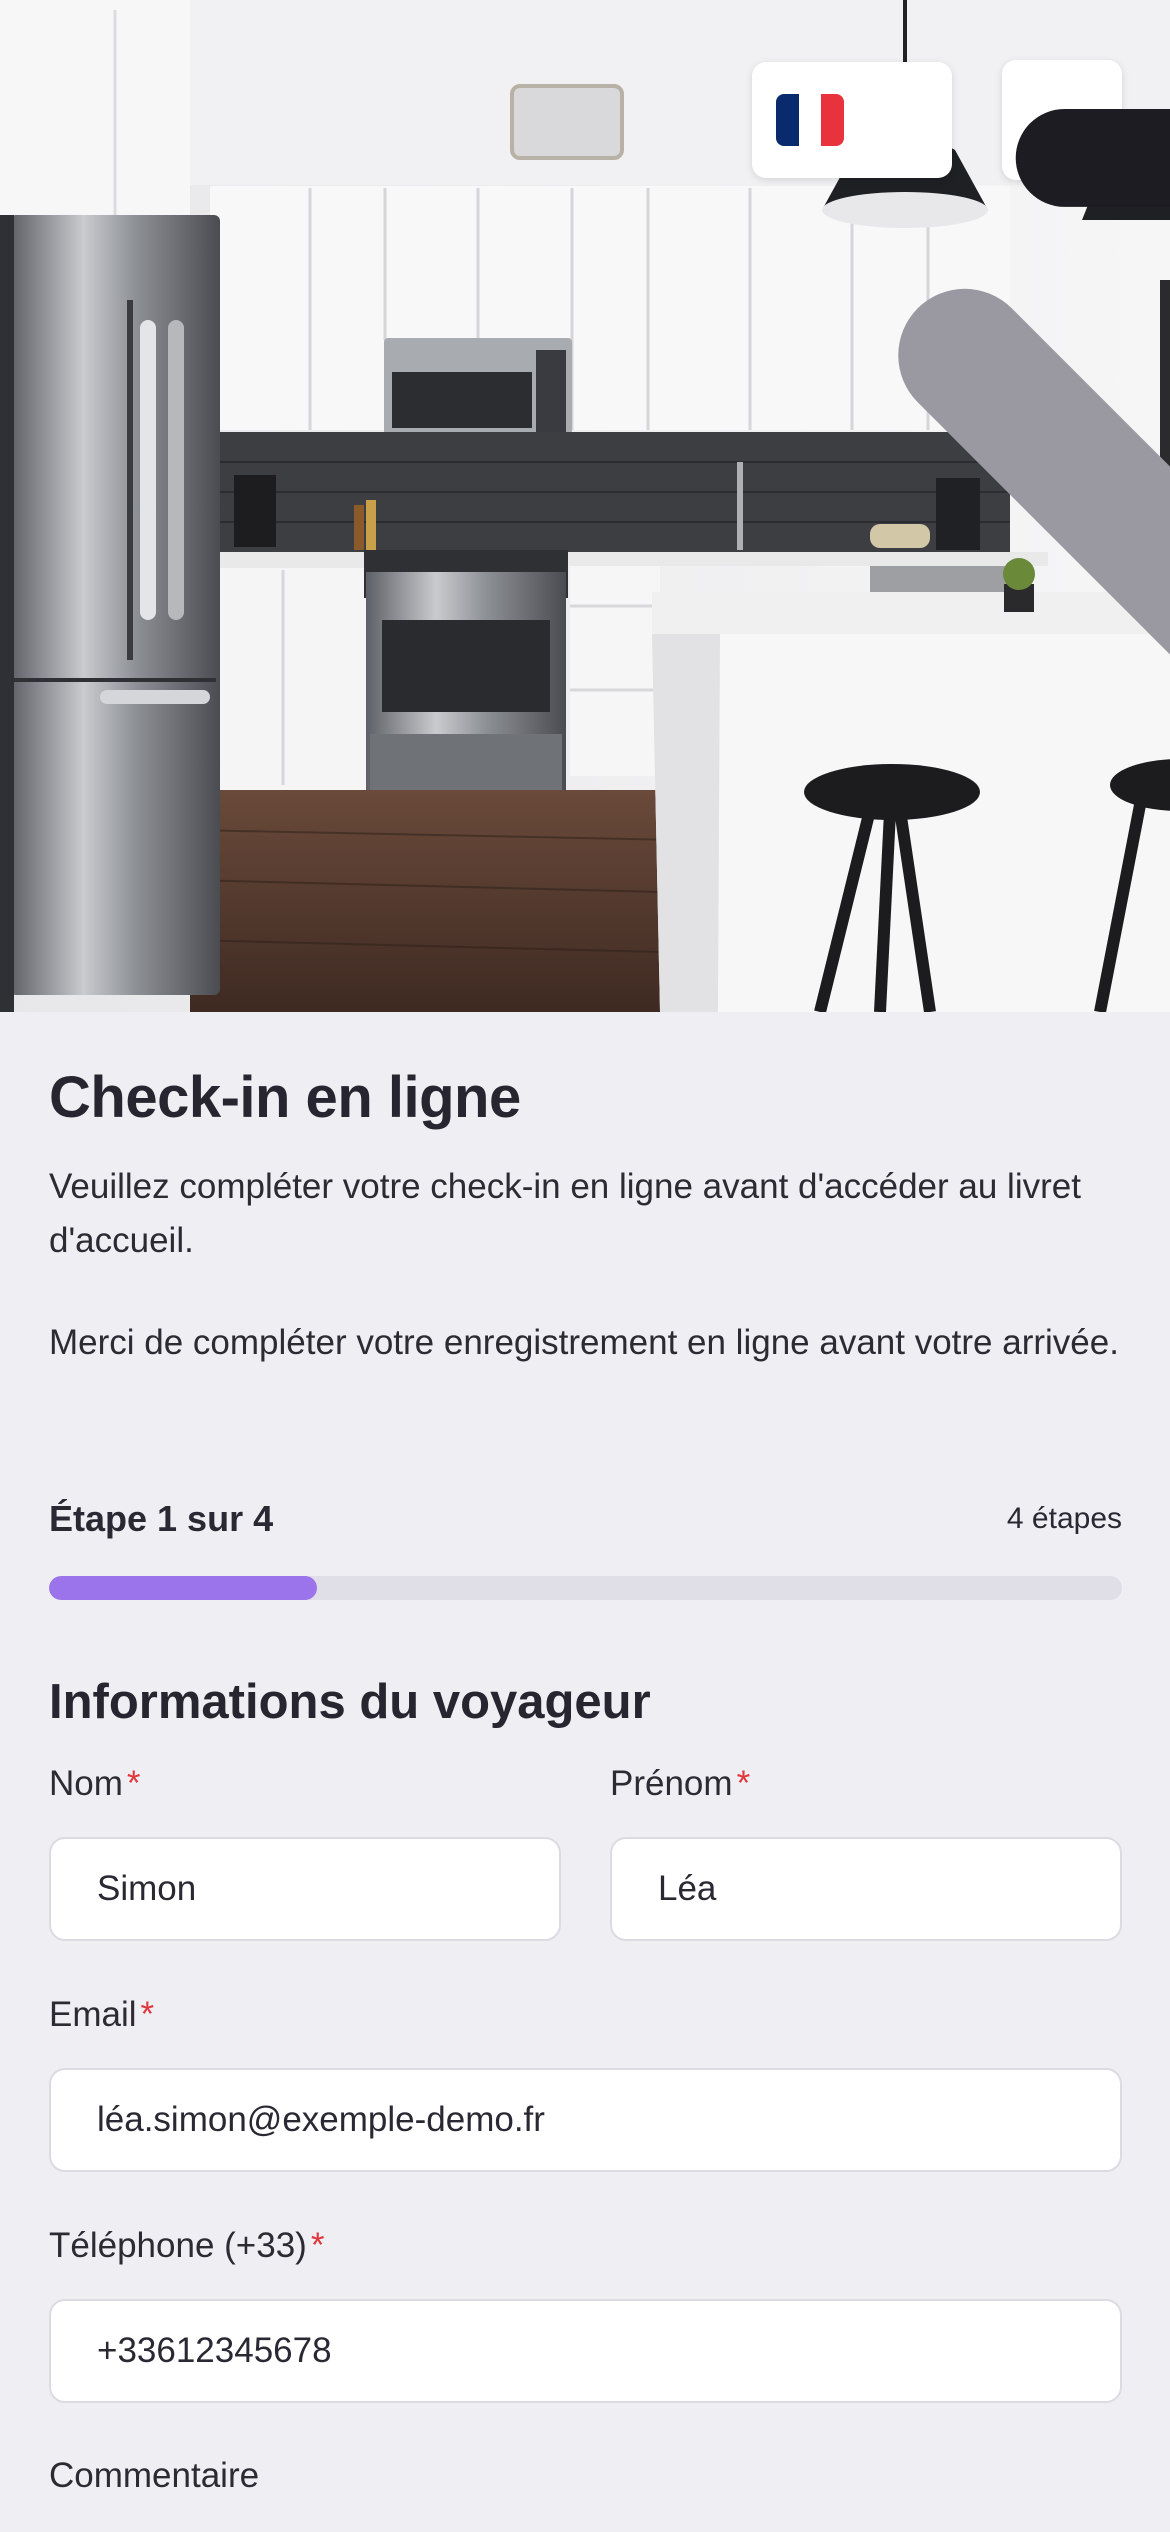 Image resolution: width=1170 pixels, height=2532 pixels. I want to click on telephone-value: +33612345678, so click(214, 2350).